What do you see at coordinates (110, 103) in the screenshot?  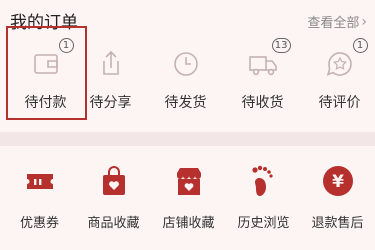 I see `status-label: 待分享` at bounding box center [110, 103].